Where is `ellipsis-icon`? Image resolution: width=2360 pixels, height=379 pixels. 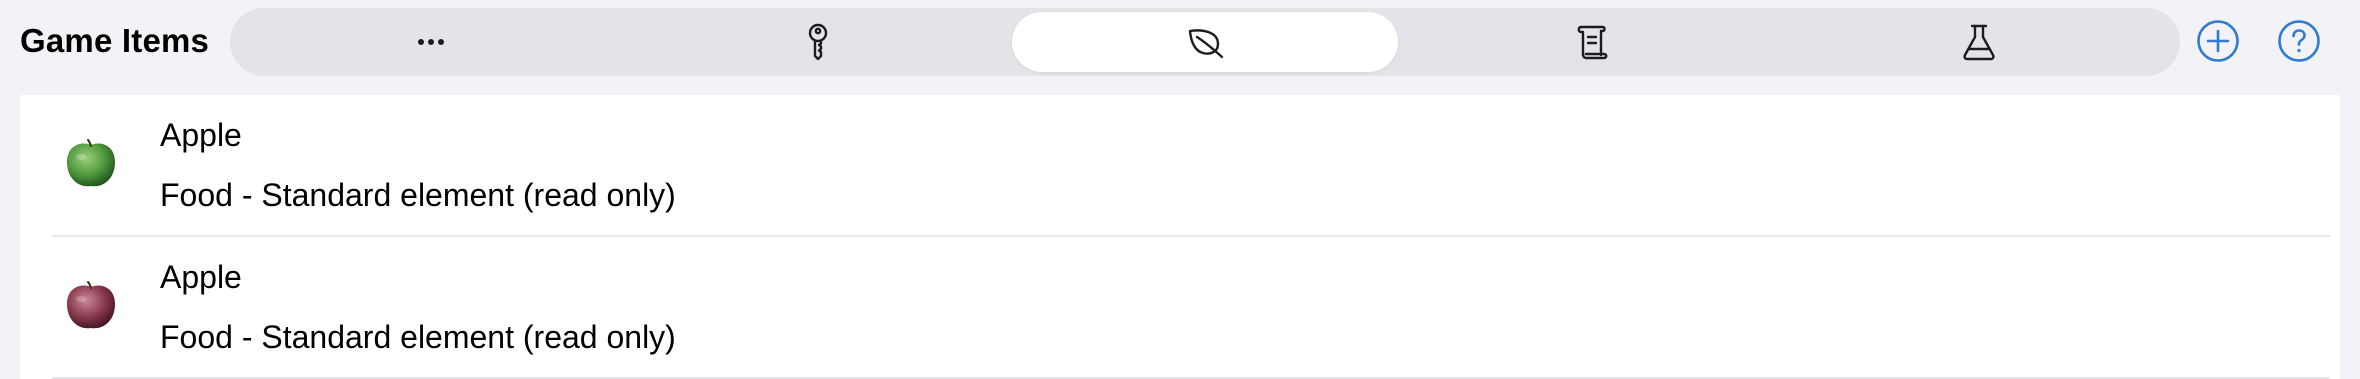 ellipsis-icon is located at coordinates (431, 42).